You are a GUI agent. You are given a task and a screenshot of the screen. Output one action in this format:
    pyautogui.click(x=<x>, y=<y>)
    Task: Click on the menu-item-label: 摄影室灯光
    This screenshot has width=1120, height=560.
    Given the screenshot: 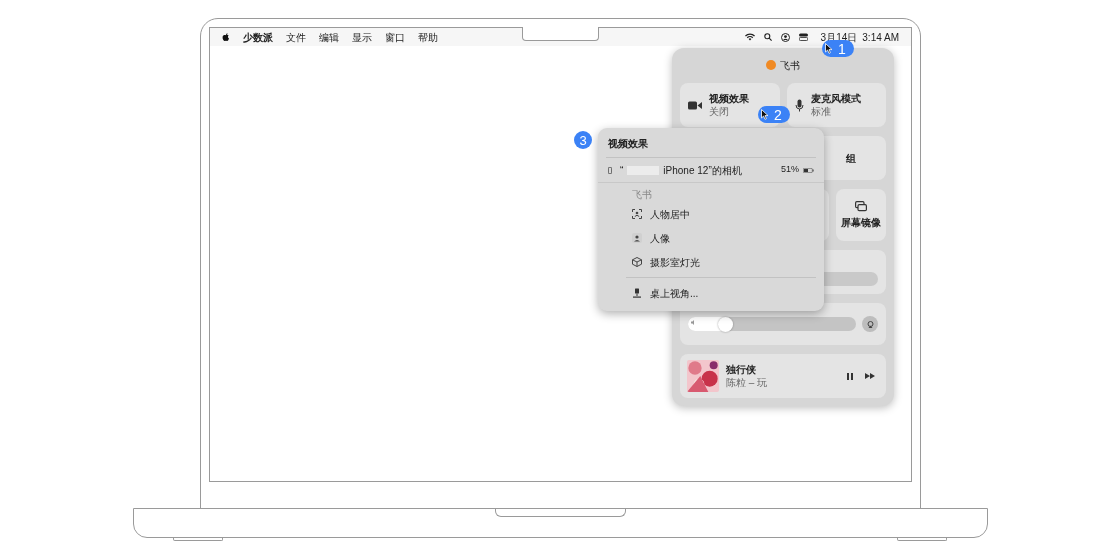 What is the action you would take?
    pyautogui.click(x=675, y=262)
    